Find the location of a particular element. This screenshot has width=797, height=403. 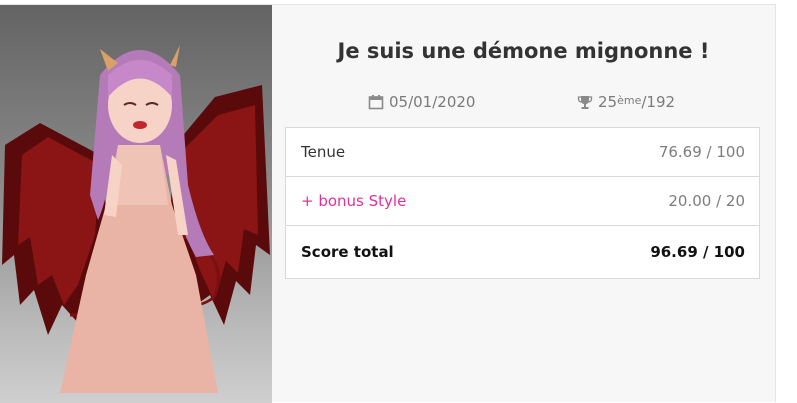

rank-suffix: ème is located at coordinates (629, 100).